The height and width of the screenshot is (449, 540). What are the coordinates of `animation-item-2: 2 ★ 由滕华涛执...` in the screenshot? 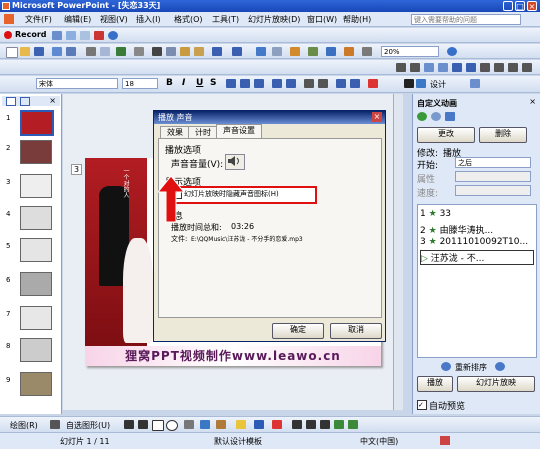 It's located at (456, 229).